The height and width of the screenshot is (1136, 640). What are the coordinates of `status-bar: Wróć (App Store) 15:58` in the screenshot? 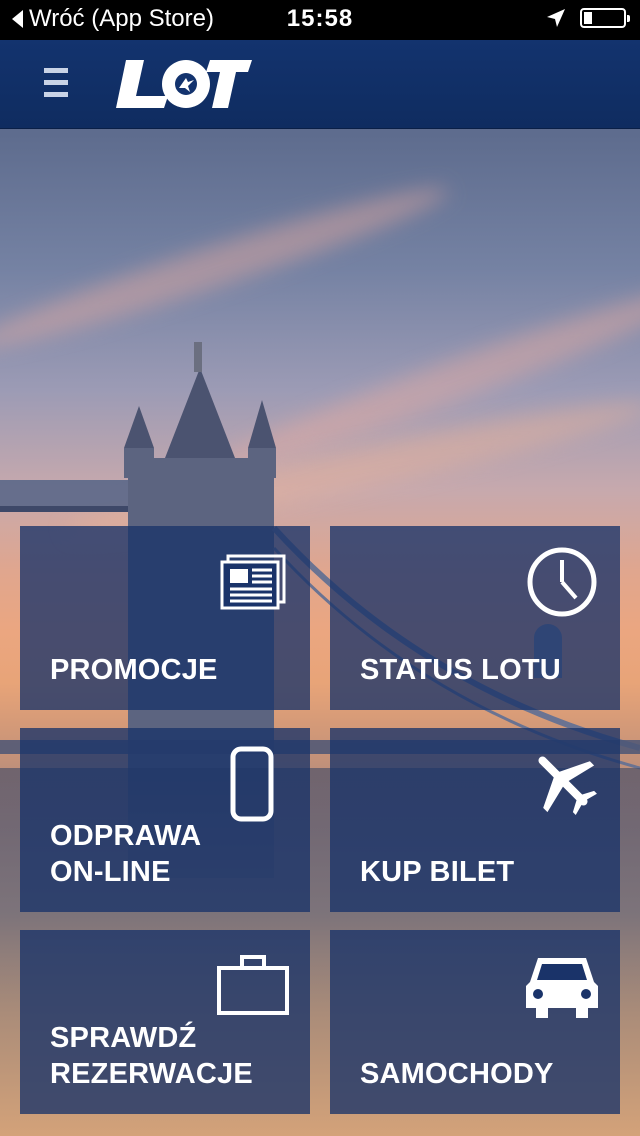 It's located at (320, 20).